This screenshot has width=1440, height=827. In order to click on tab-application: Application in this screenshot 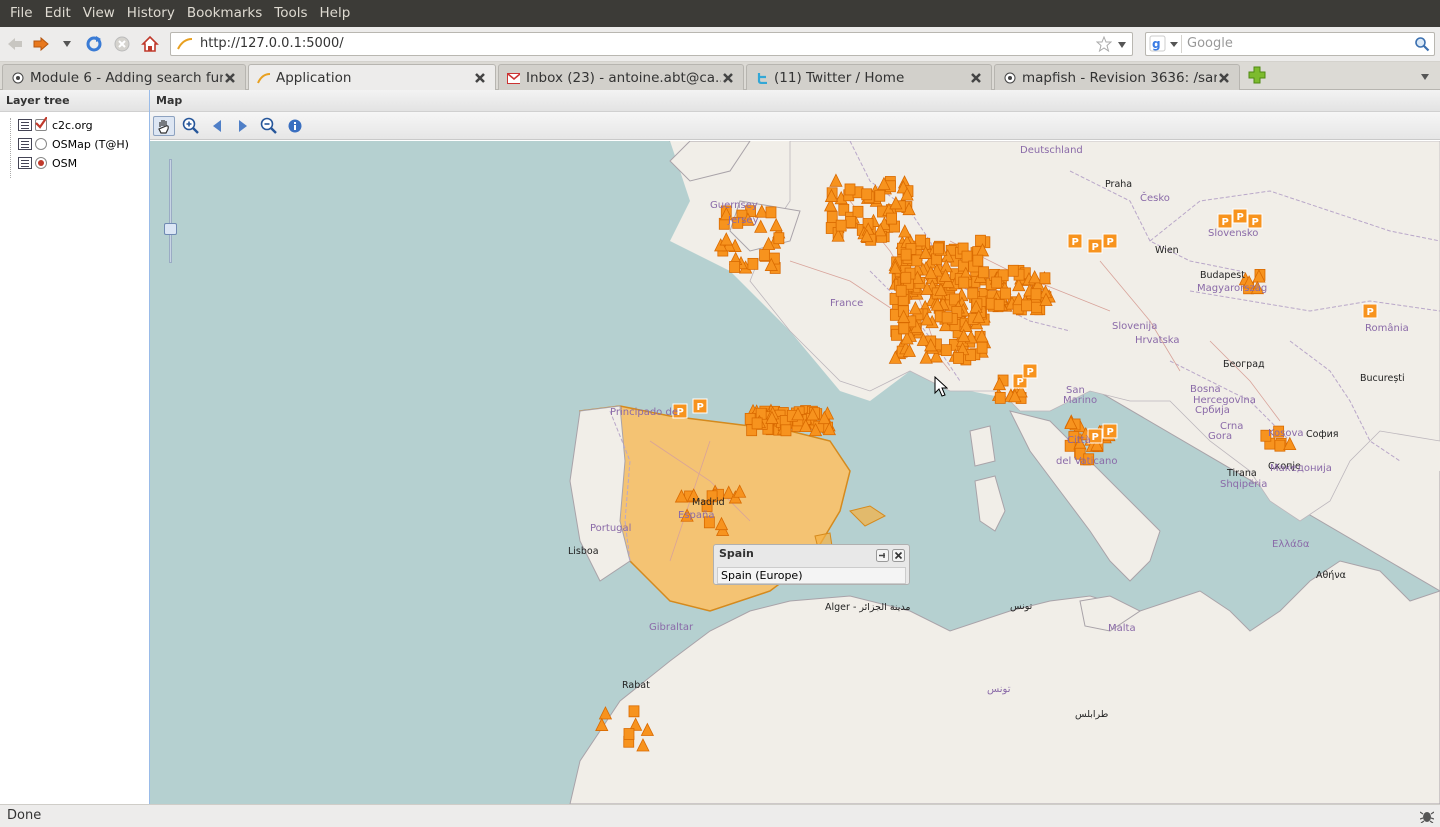, I will do `click(372, 77)`.